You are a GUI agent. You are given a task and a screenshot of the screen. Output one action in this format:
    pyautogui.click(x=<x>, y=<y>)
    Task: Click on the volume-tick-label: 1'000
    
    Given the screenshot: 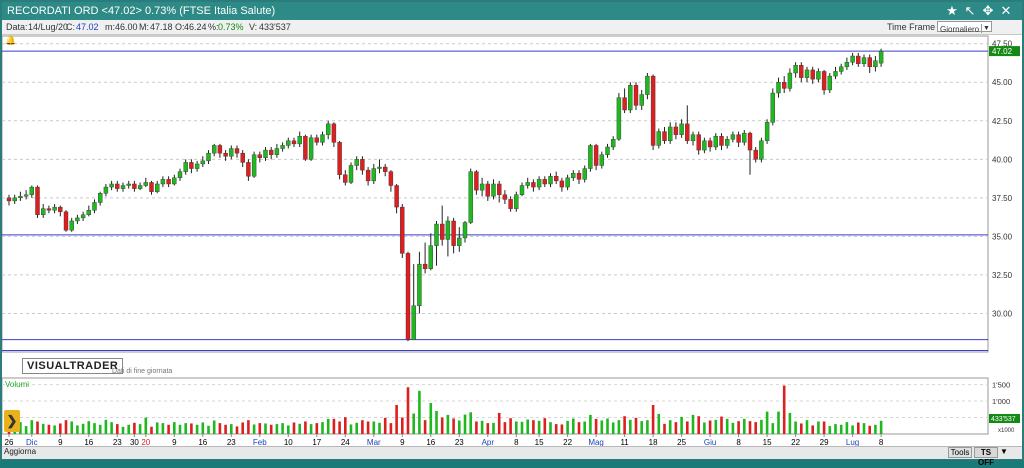 What is the action you would take?
    pyautogui.click(x=1001, y=401)
    